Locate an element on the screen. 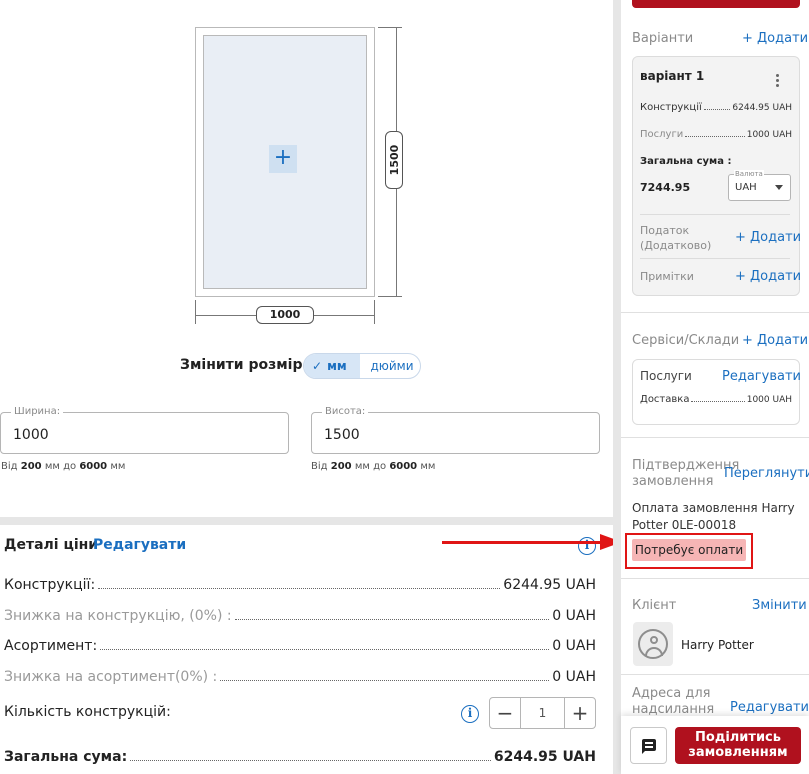 Image resolution: width=809 pixels, height=774 pixels. add-element-button: + is located at coordinates (283, 159).